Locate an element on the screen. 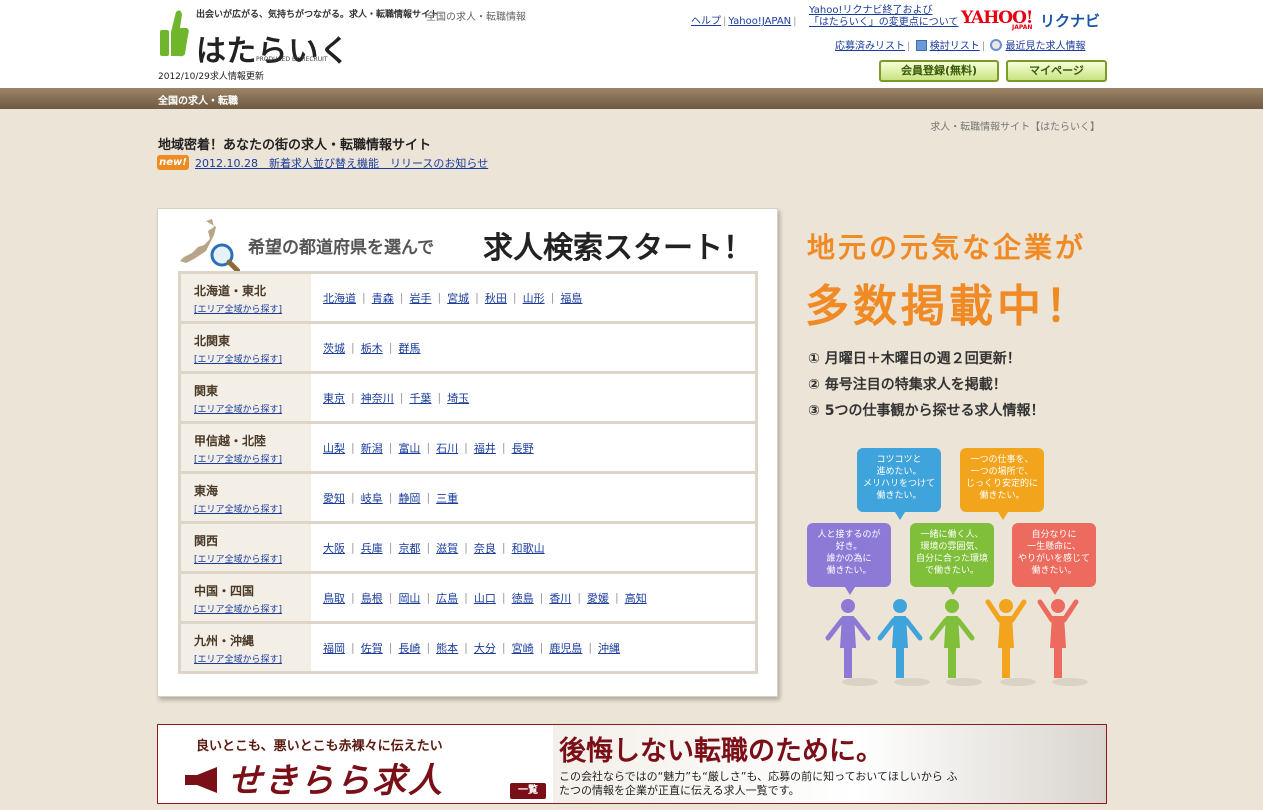 This screenshot has height=810, width=1263. mypage-button: マイページ is located at coordinates (1056, 71).